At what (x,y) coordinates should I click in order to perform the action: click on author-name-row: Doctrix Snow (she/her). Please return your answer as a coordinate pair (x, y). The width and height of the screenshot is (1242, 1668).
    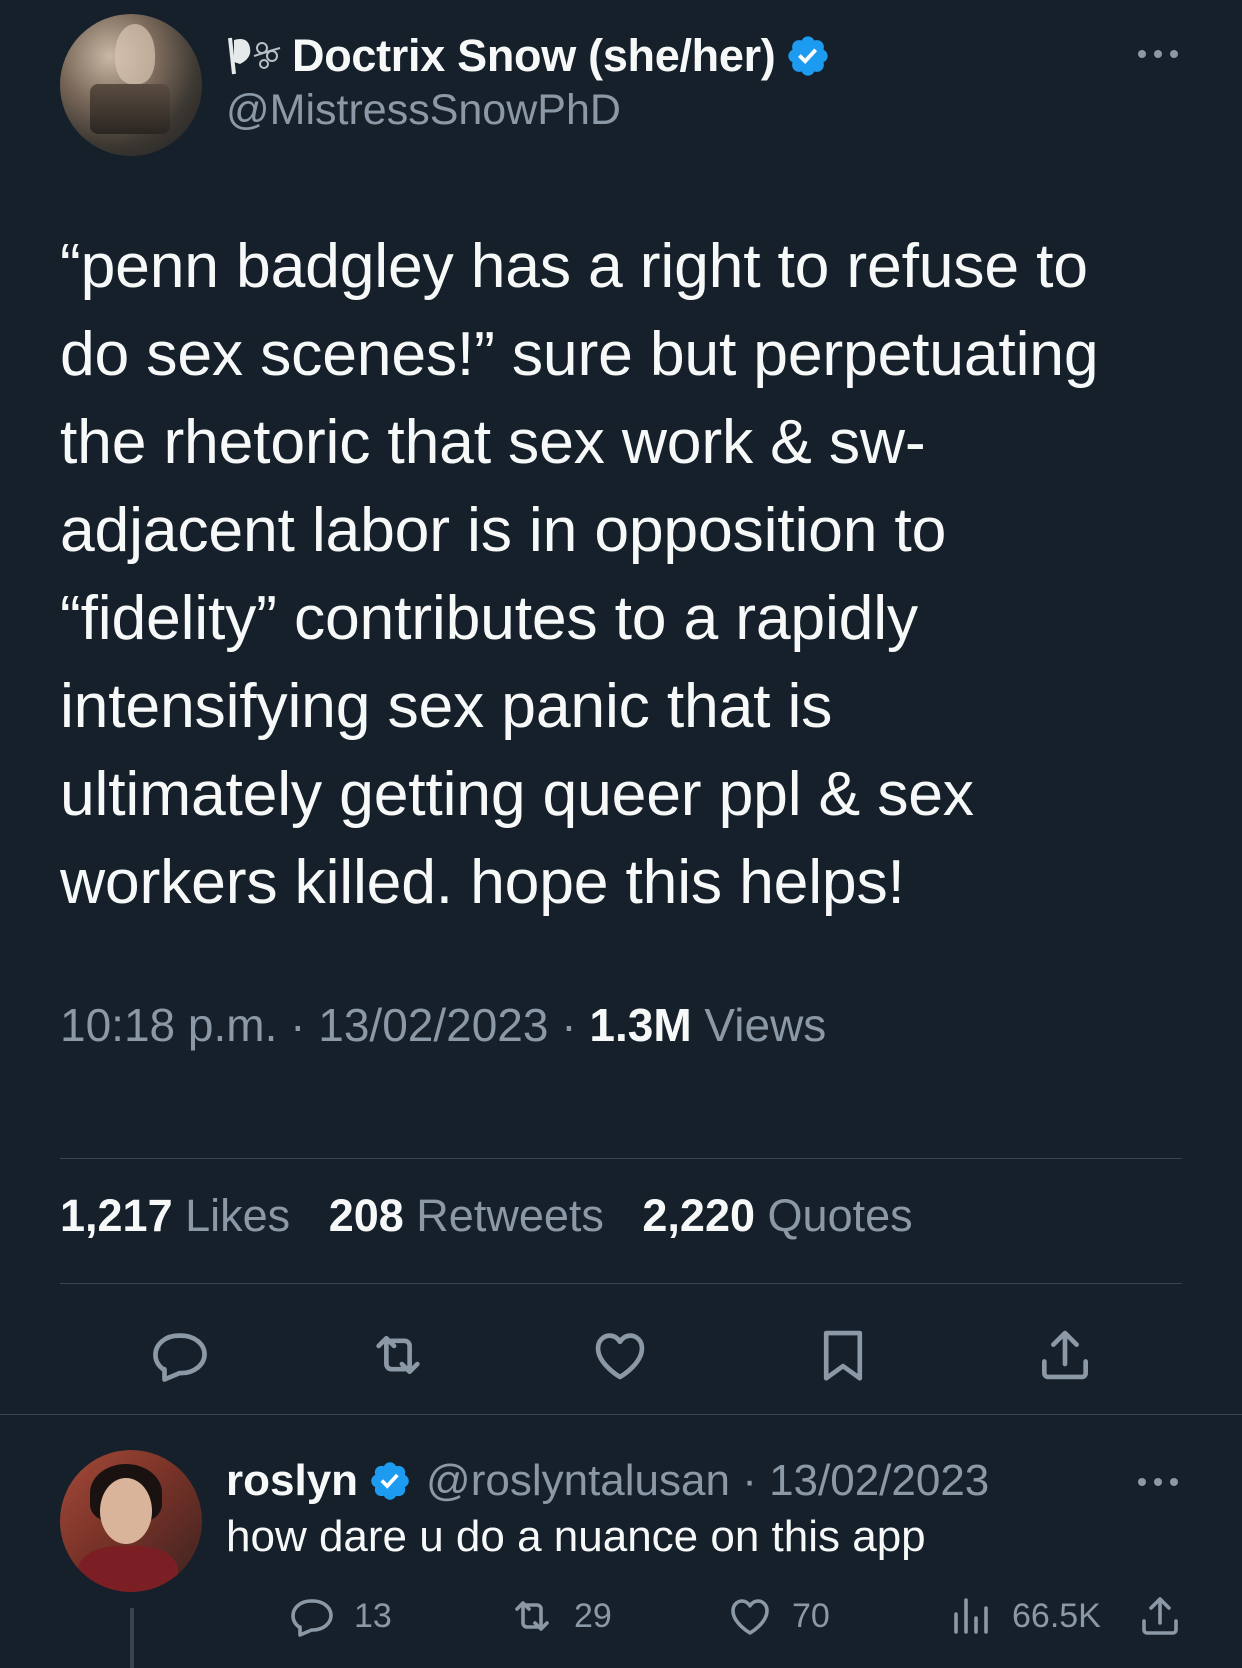
    Looking at the image, I should click on (528, 56).